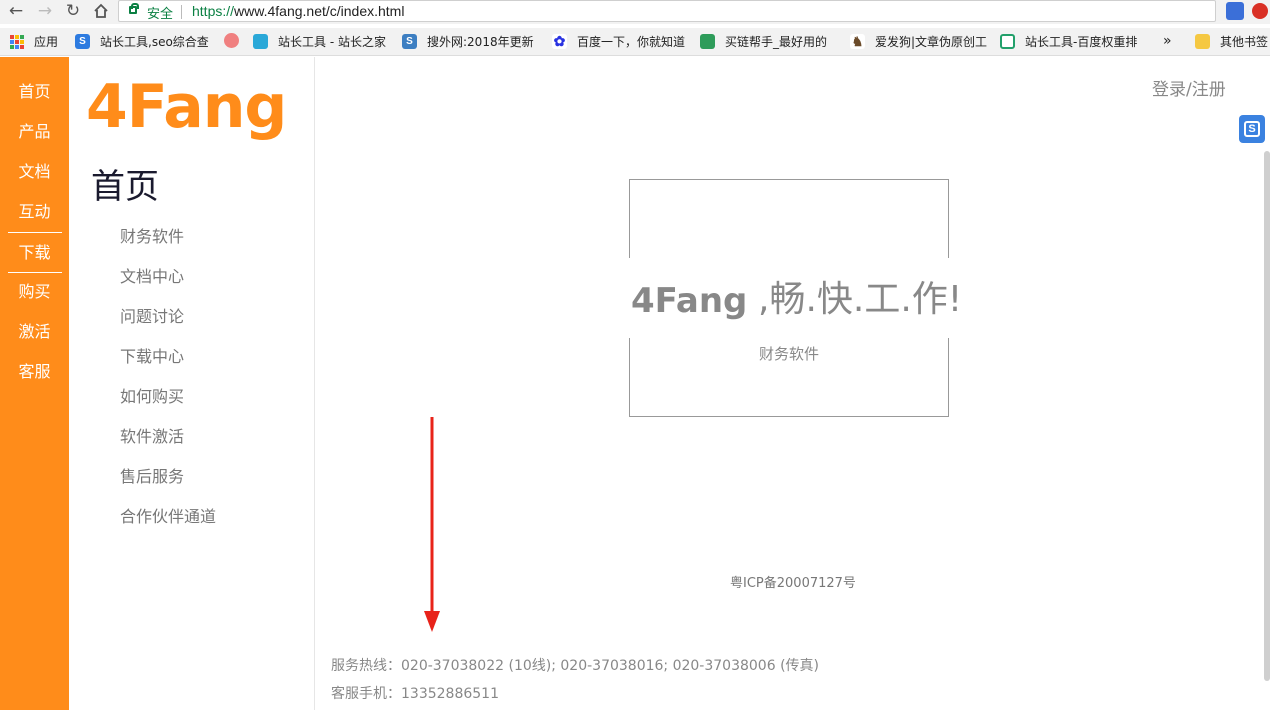 The width and height of the screenshot is (1270, 710). What do you see at coordinates (34, 212) in the screenshot?
I see `nav-item-interact: 互动` at bounding box center [34, 212].